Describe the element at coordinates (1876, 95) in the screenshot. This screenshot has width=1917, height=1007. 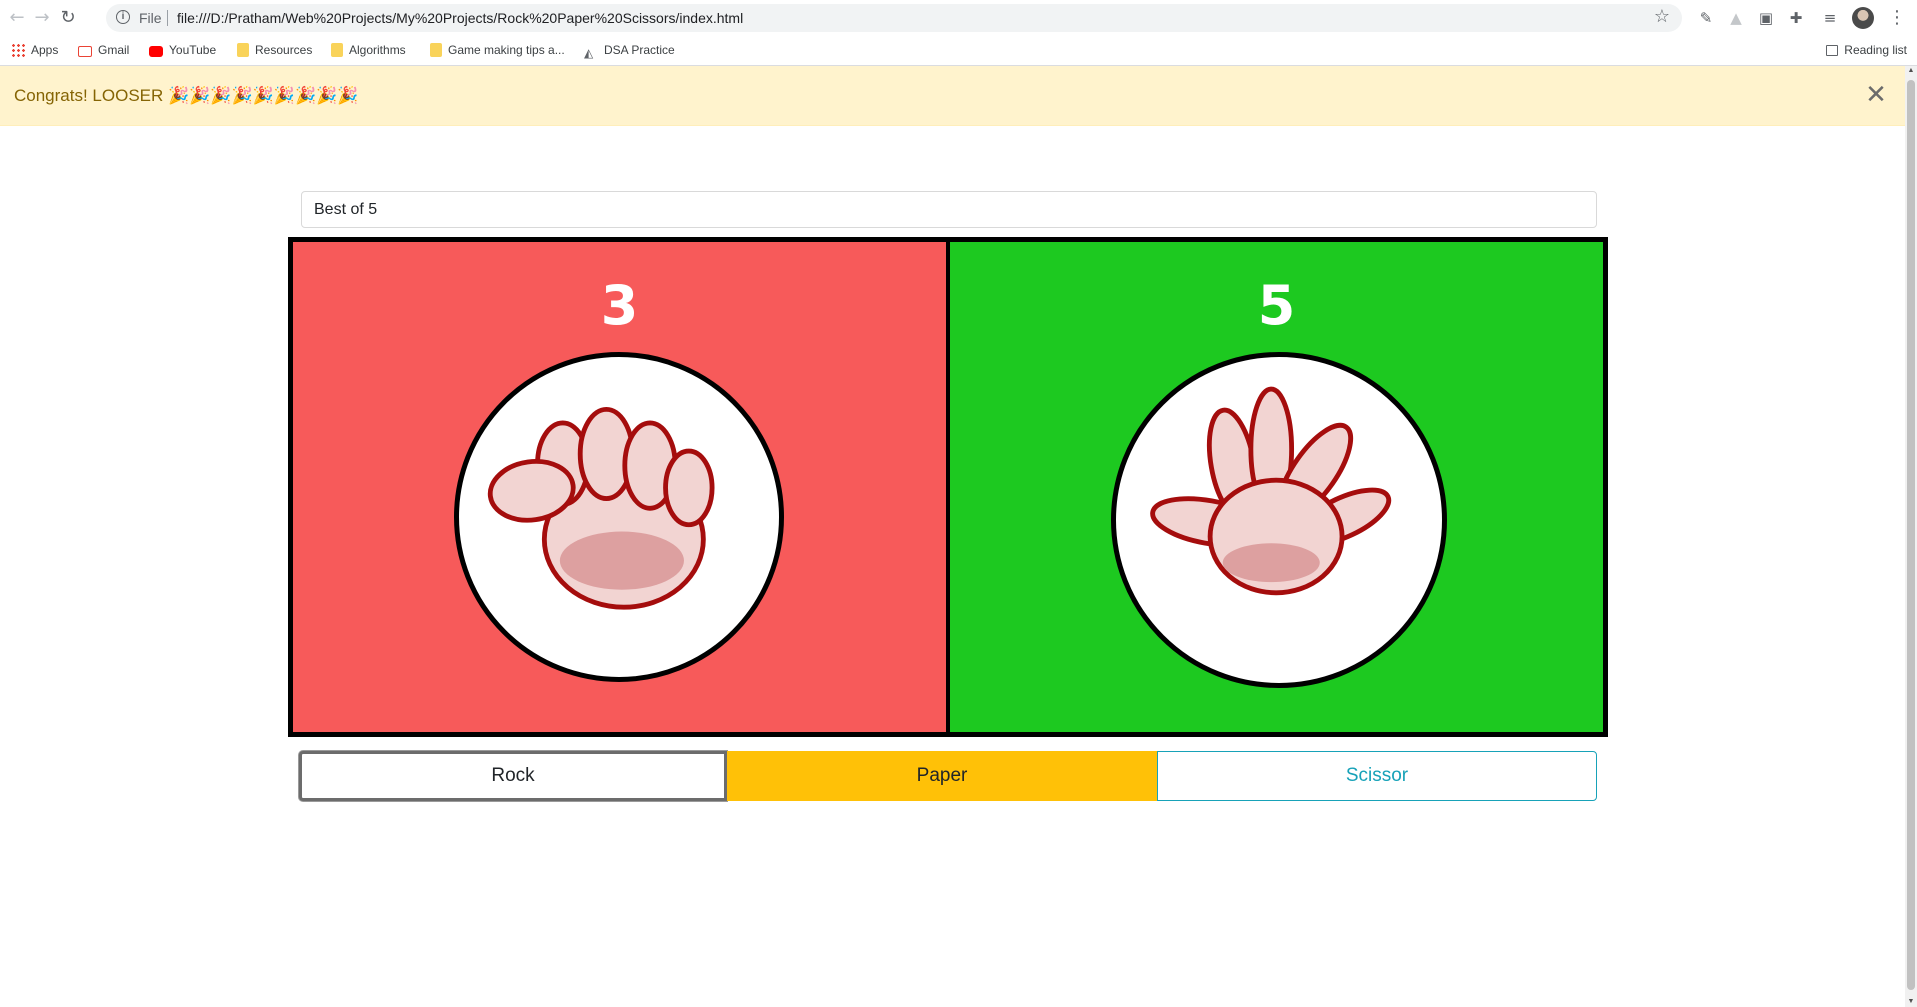
I see `close-icon: ✕` at that location.